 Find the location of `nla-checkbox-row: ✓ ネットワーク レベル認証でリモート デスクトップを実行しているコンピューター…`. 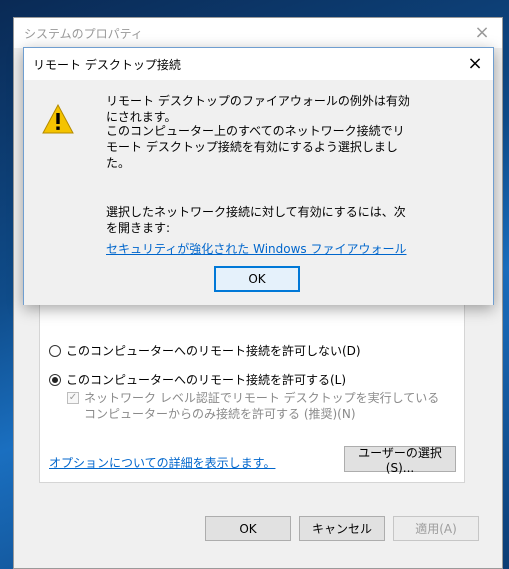

nla-checkbox-row: ✓ ネットワーク レベル認証でリモート デスクトップを実行しているコンピューター… is located at coordinates (255, 406).